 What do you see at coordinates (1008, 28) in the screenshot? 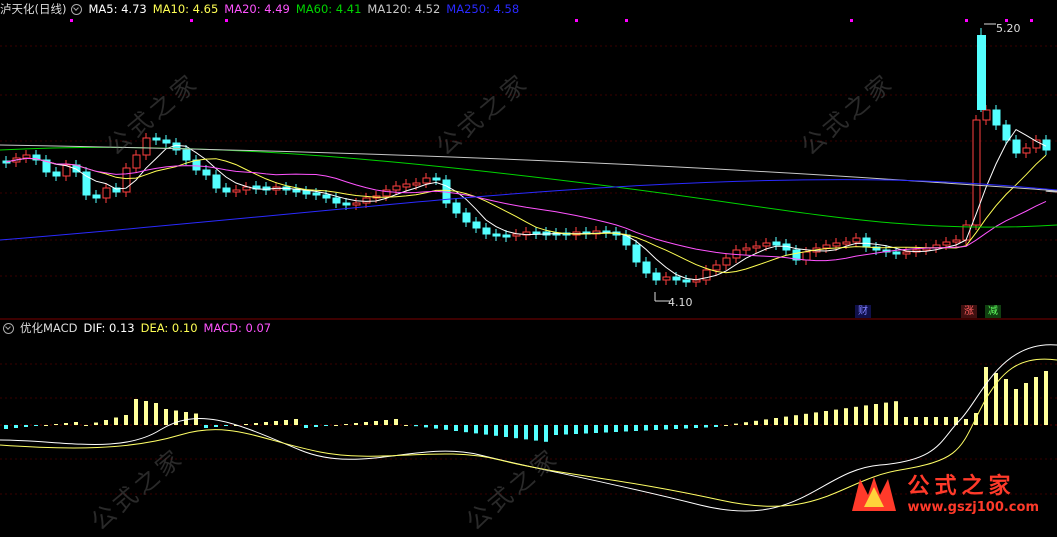
I see `high-price-label: 5.20` at bounding box center [1008, 28].